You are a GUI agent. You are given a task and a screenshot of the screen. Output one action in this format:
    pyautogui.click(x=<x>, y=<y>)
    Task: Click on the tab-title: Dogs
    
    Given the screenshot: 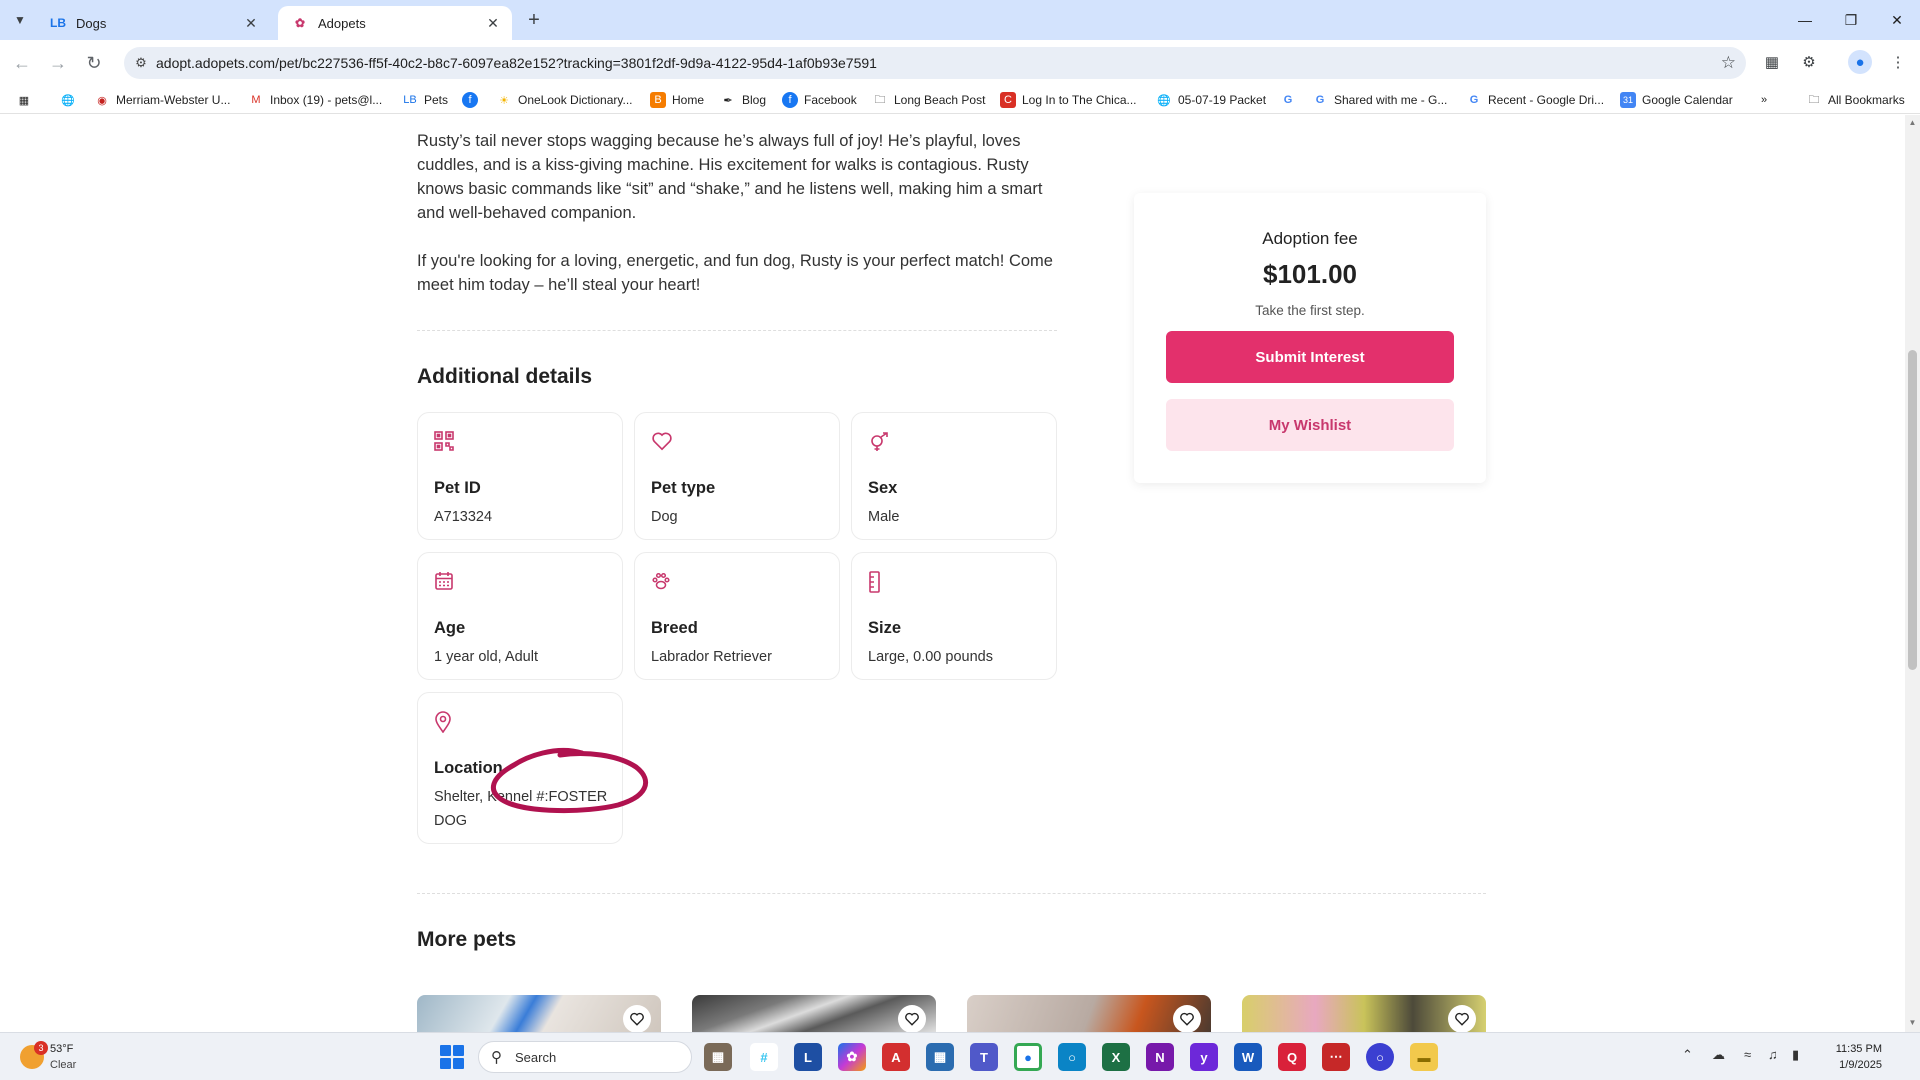 What is the action you would take?
    pyautogui.click(x=91, y=23)
    